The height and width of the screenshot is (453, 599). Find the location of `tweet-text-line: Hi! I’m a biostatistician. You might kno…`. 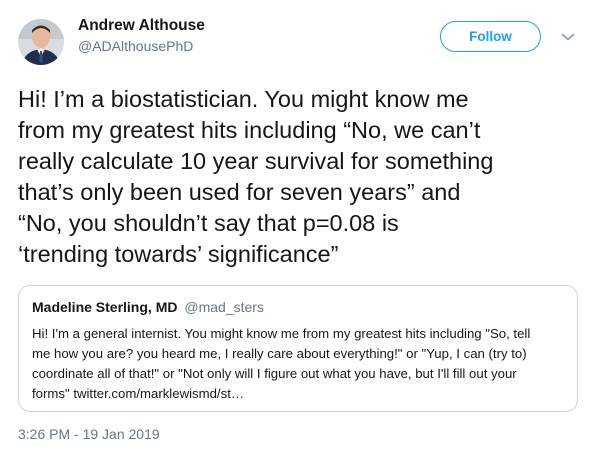

tweet-text-line: Hi! I’m a biostatistician. You might kno… is located at coordinates (243, 99).